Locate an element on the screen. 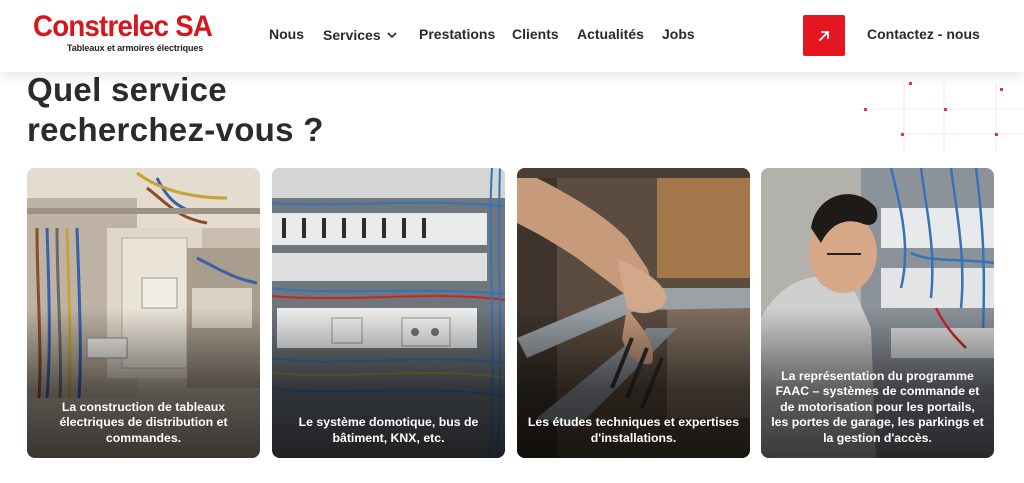 The width and height of the screenshot is (1024, 483). section-title: Quel service recherchez-vous ? is located at coordinates (267, 110).